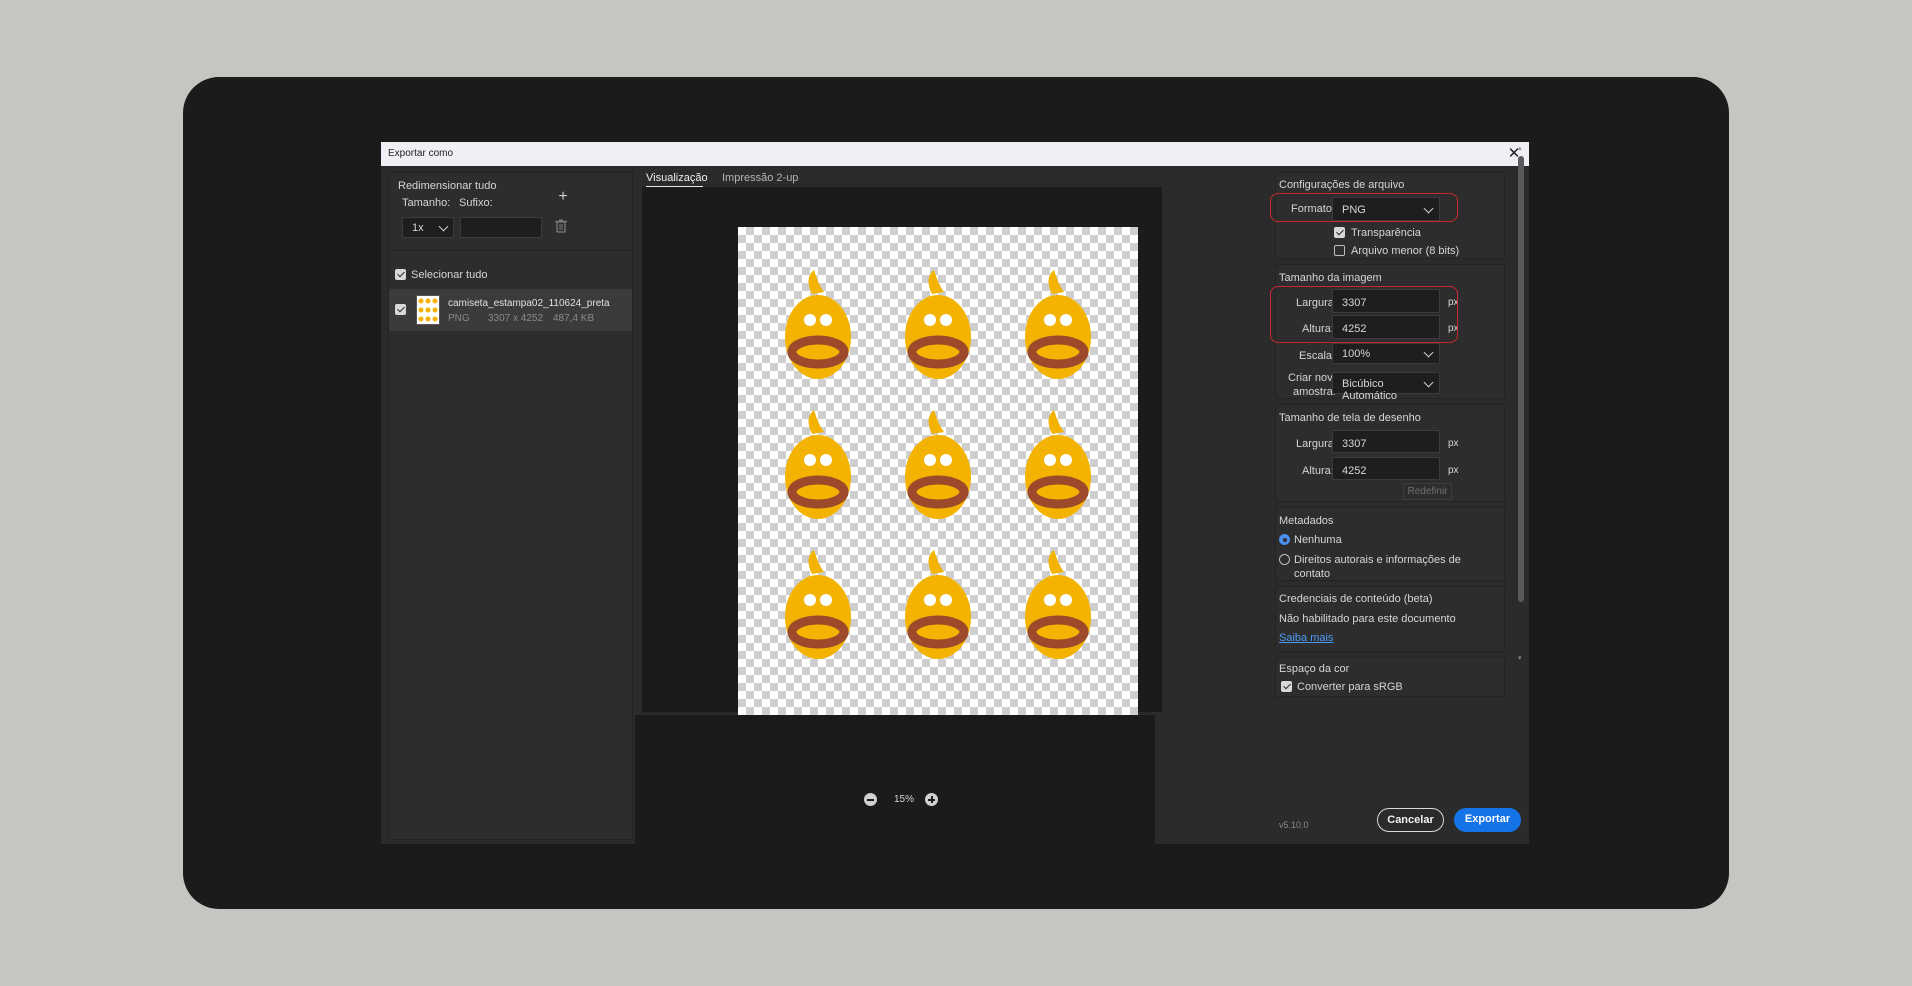 The image size is (1912, 986). Describe the element at coordinates (1294, 825) in the screenshot. I see `version-label: v5.10.0` at that location.